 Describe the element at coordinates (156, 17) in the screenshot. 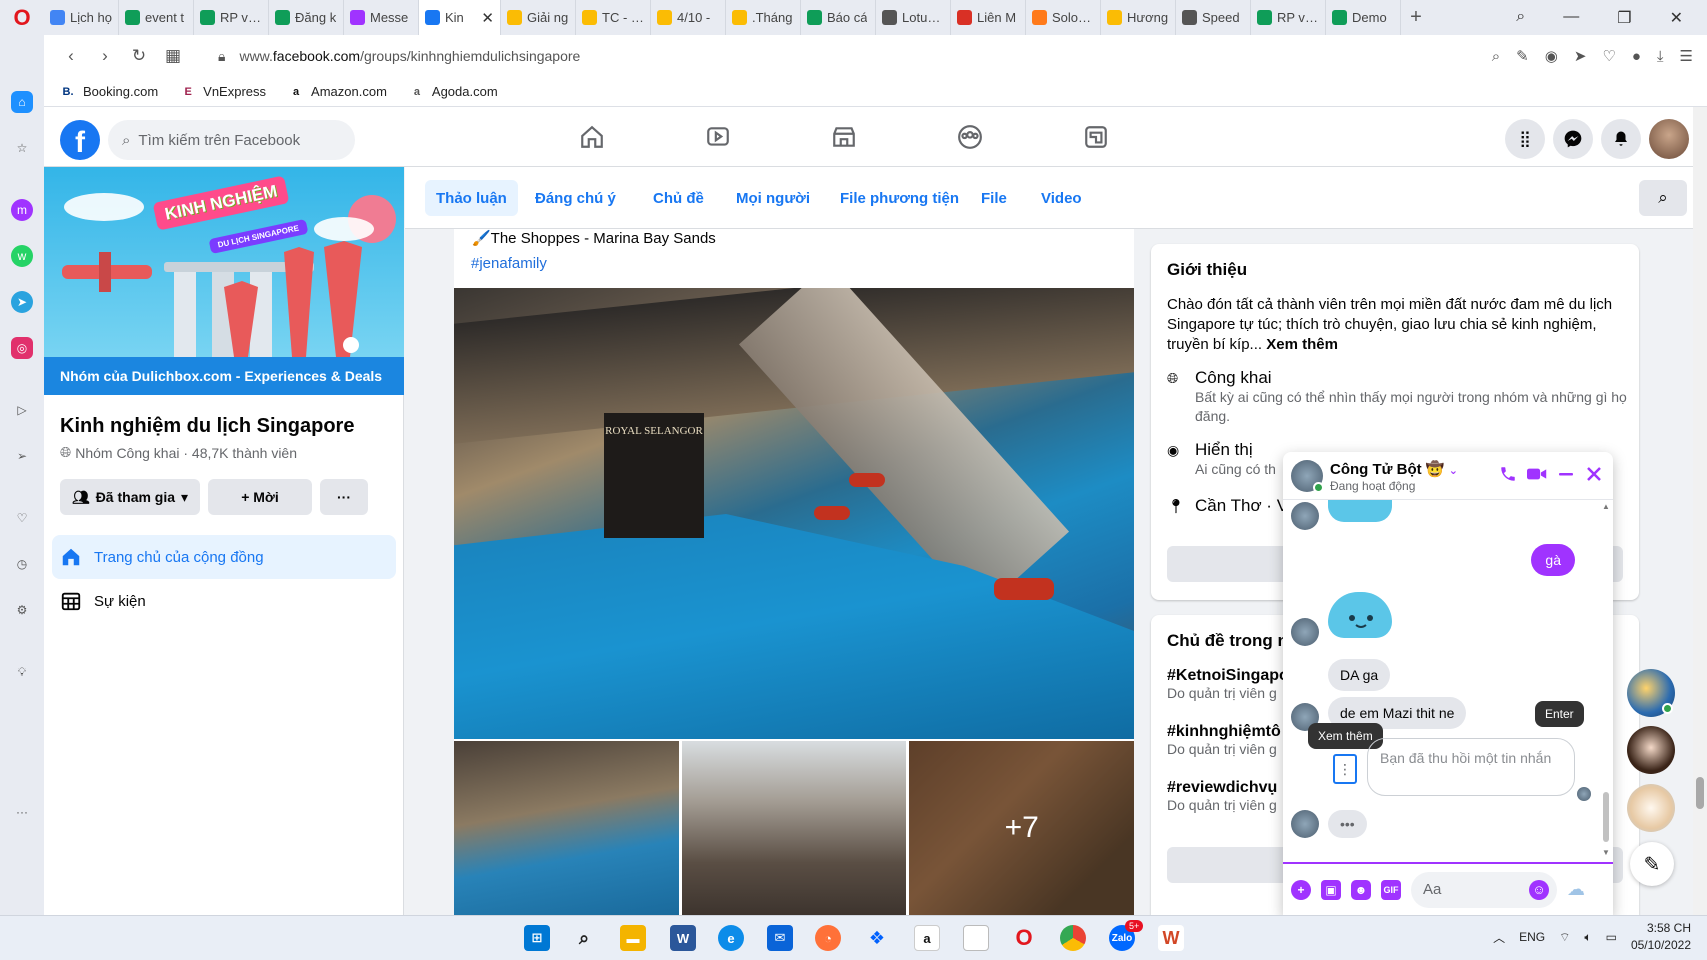

I see `browser-tab: event t` at that location.